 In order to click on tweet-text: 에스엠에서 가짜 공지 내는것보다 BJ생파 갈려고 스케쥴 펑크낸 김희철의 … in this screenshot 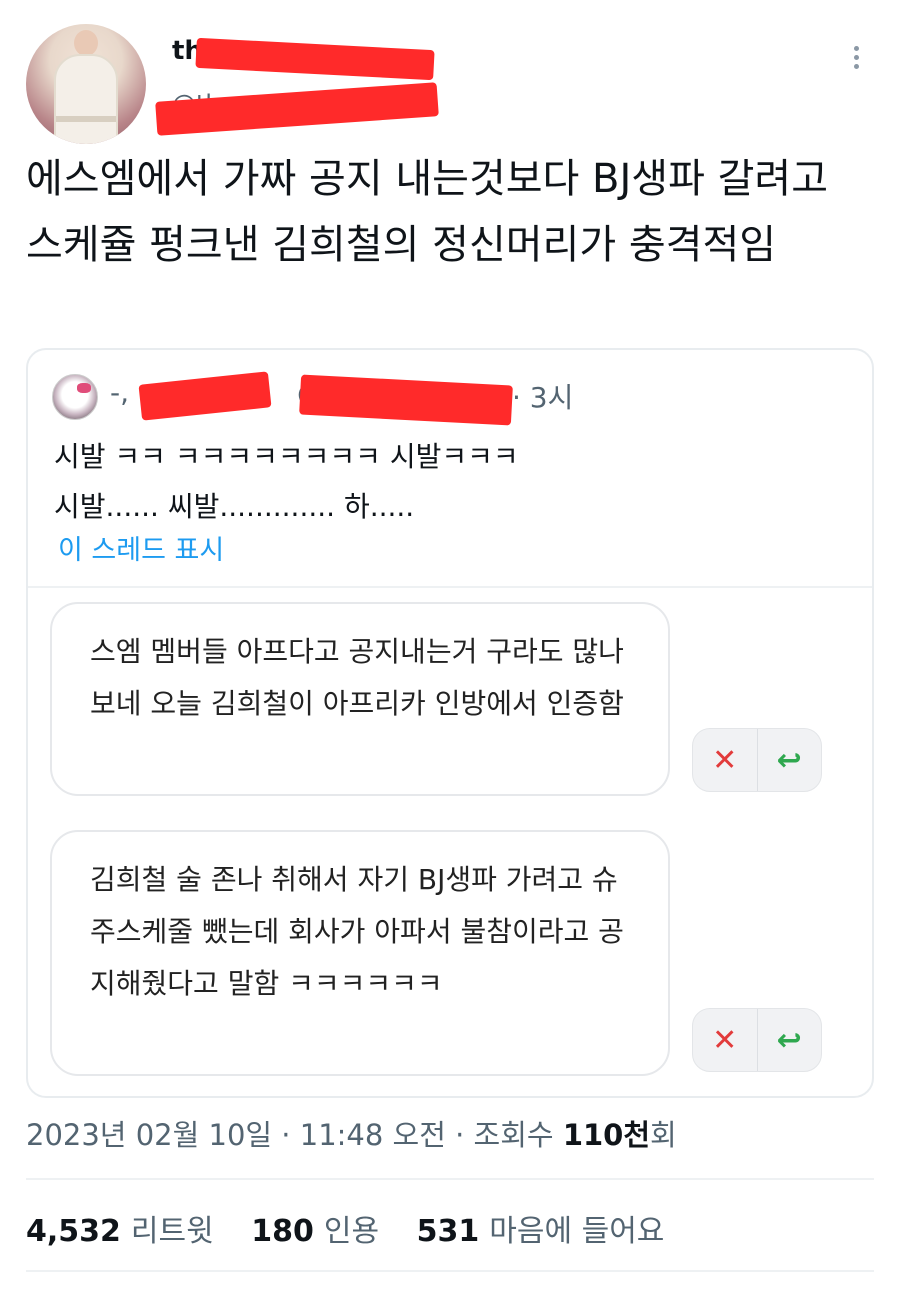, I will do `click(427, 212)`.